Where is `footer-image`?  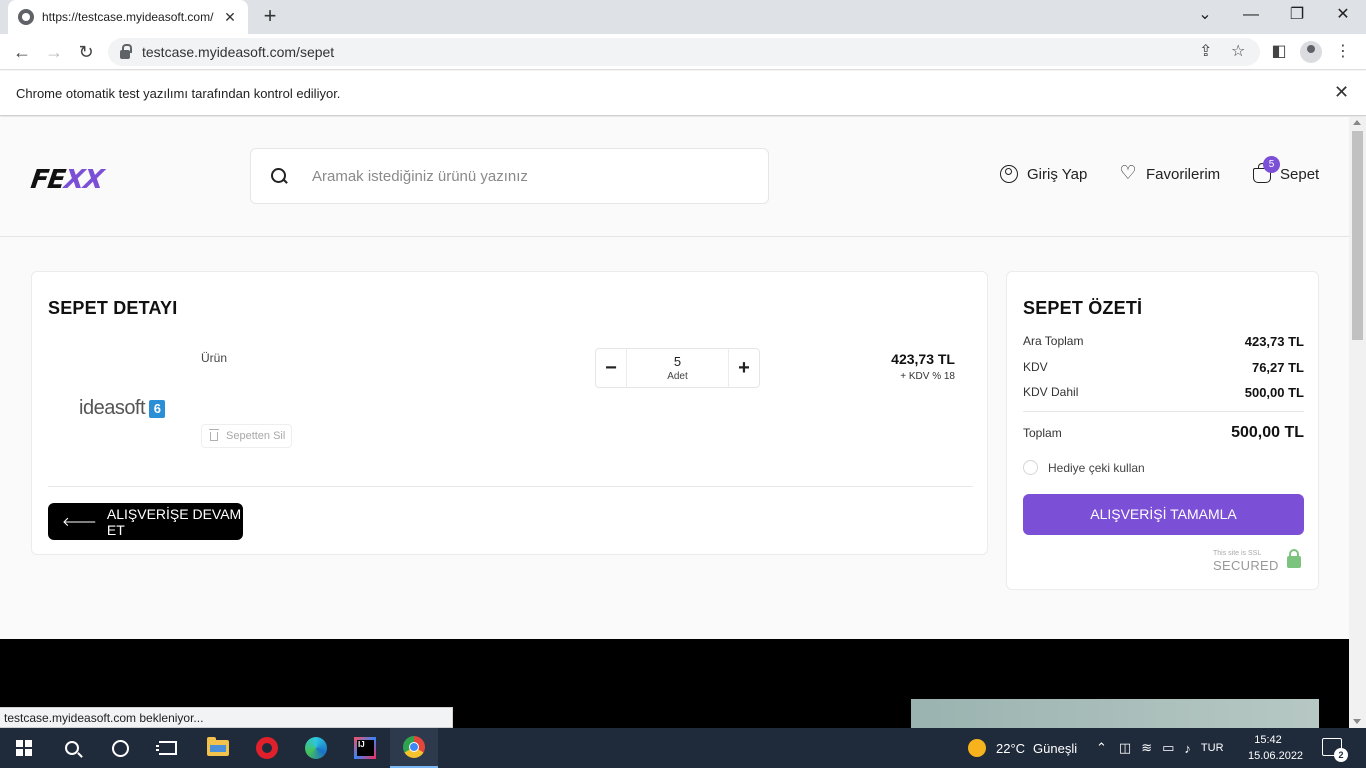
footer-image is located at coordinates (1115, 713).